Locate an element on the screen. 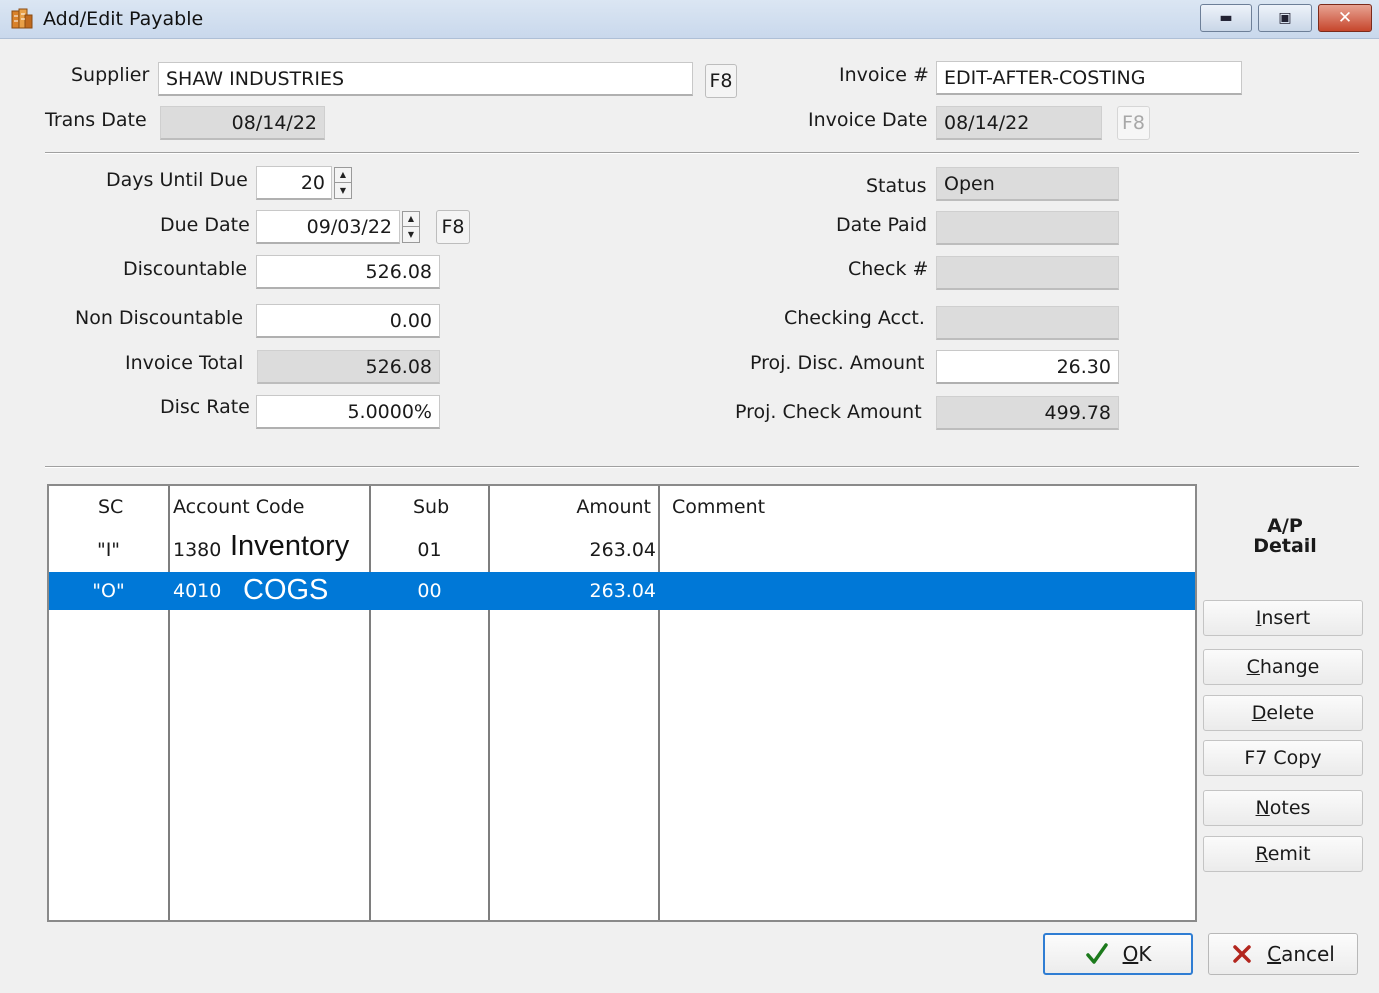 This screenshot has width=1379, height=993. discountable-label: Discountable is located at coordinates (185, 269).